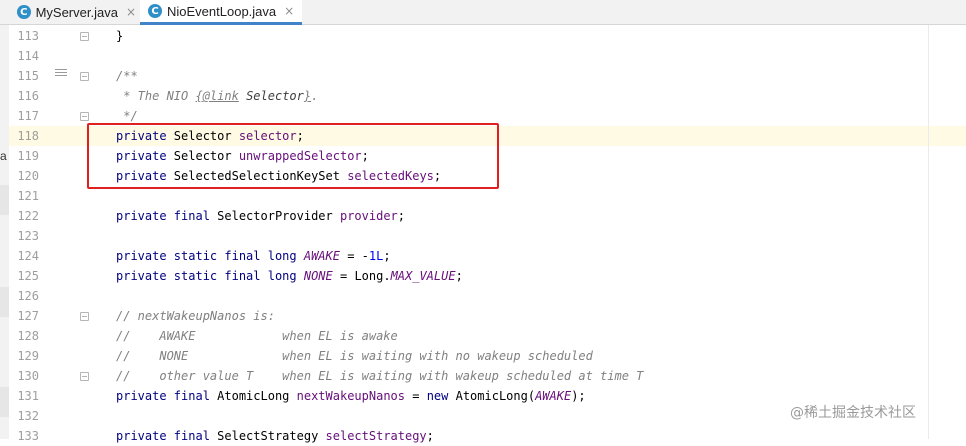 The width and height of the screenshot is (966, 446). I want to click on punct: );, so click(578, 396).